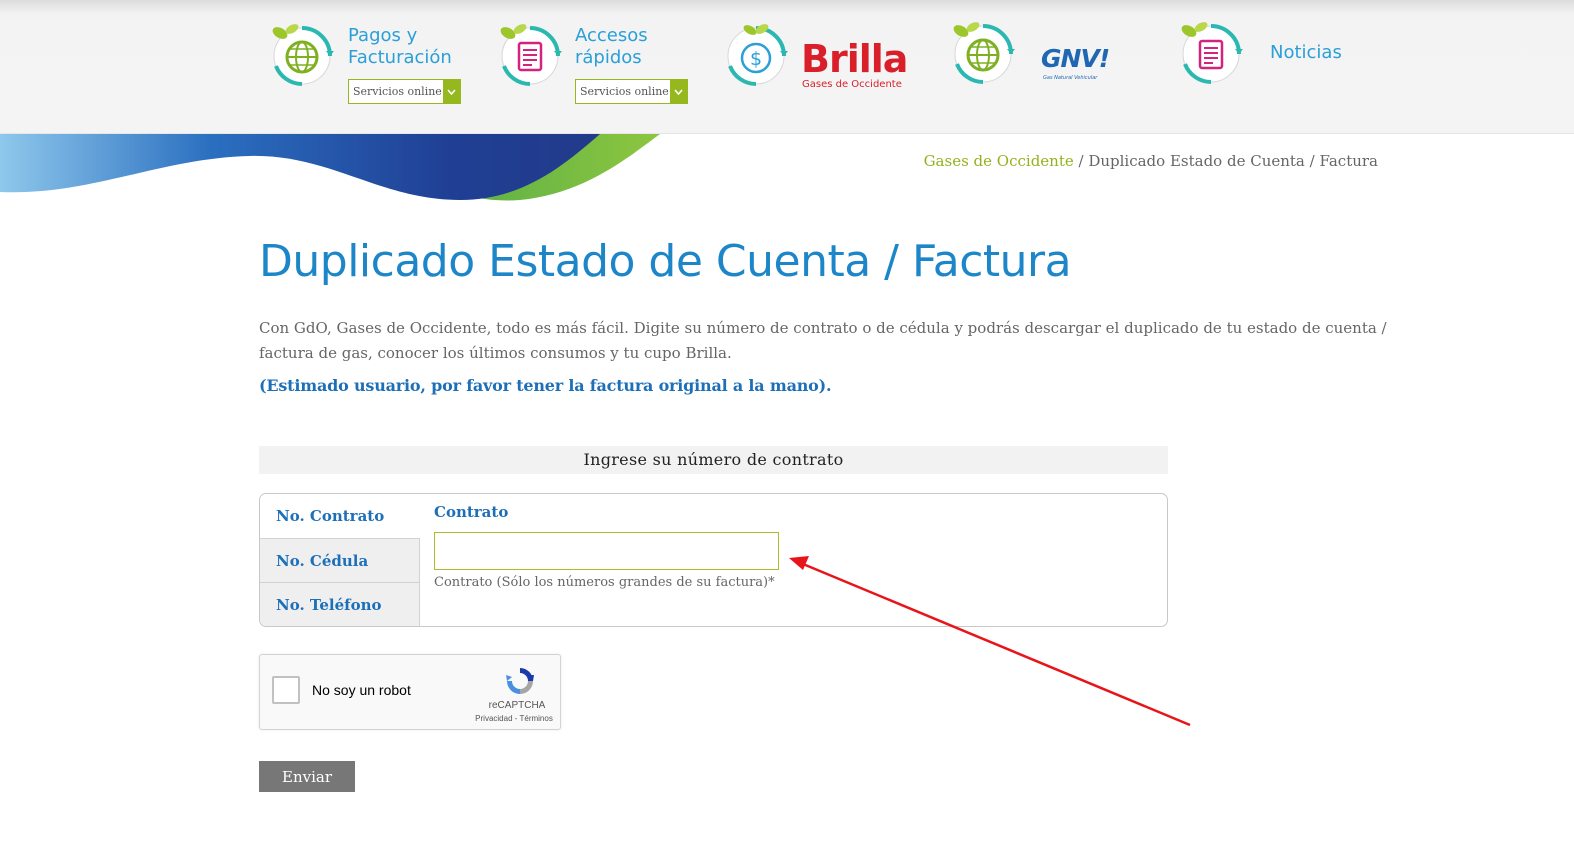 The height and width of the screenshot is (843, 1574). Describe the element at coordinates (286, 690) in the screenshot. I see `recaptcha-checkbox` at that location.